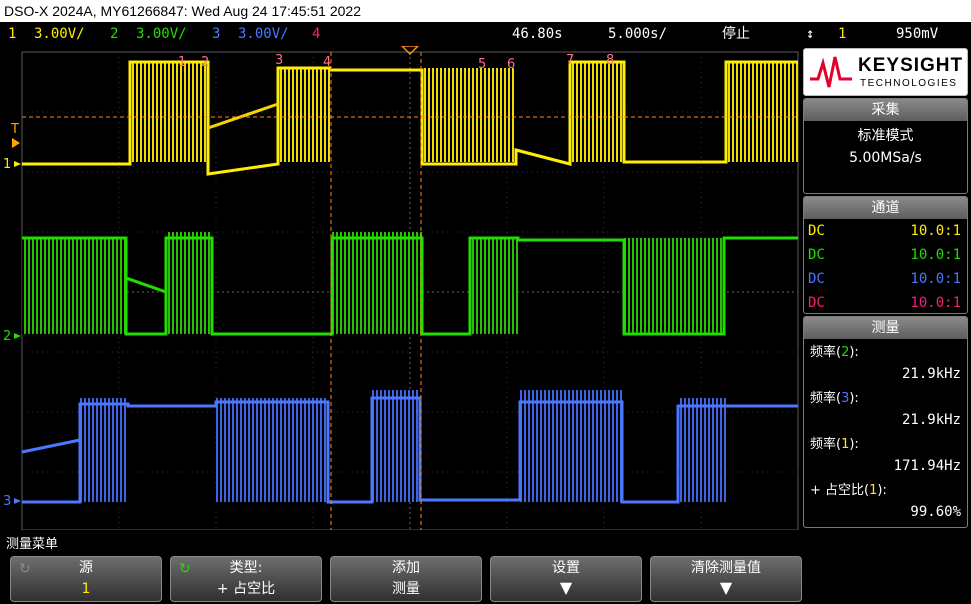 Image resolution: width=971 pixels, height=604 pixels. Describe the element at coordinates (736, 34) in the screenshot. I see `run-state: 停止` at that location.